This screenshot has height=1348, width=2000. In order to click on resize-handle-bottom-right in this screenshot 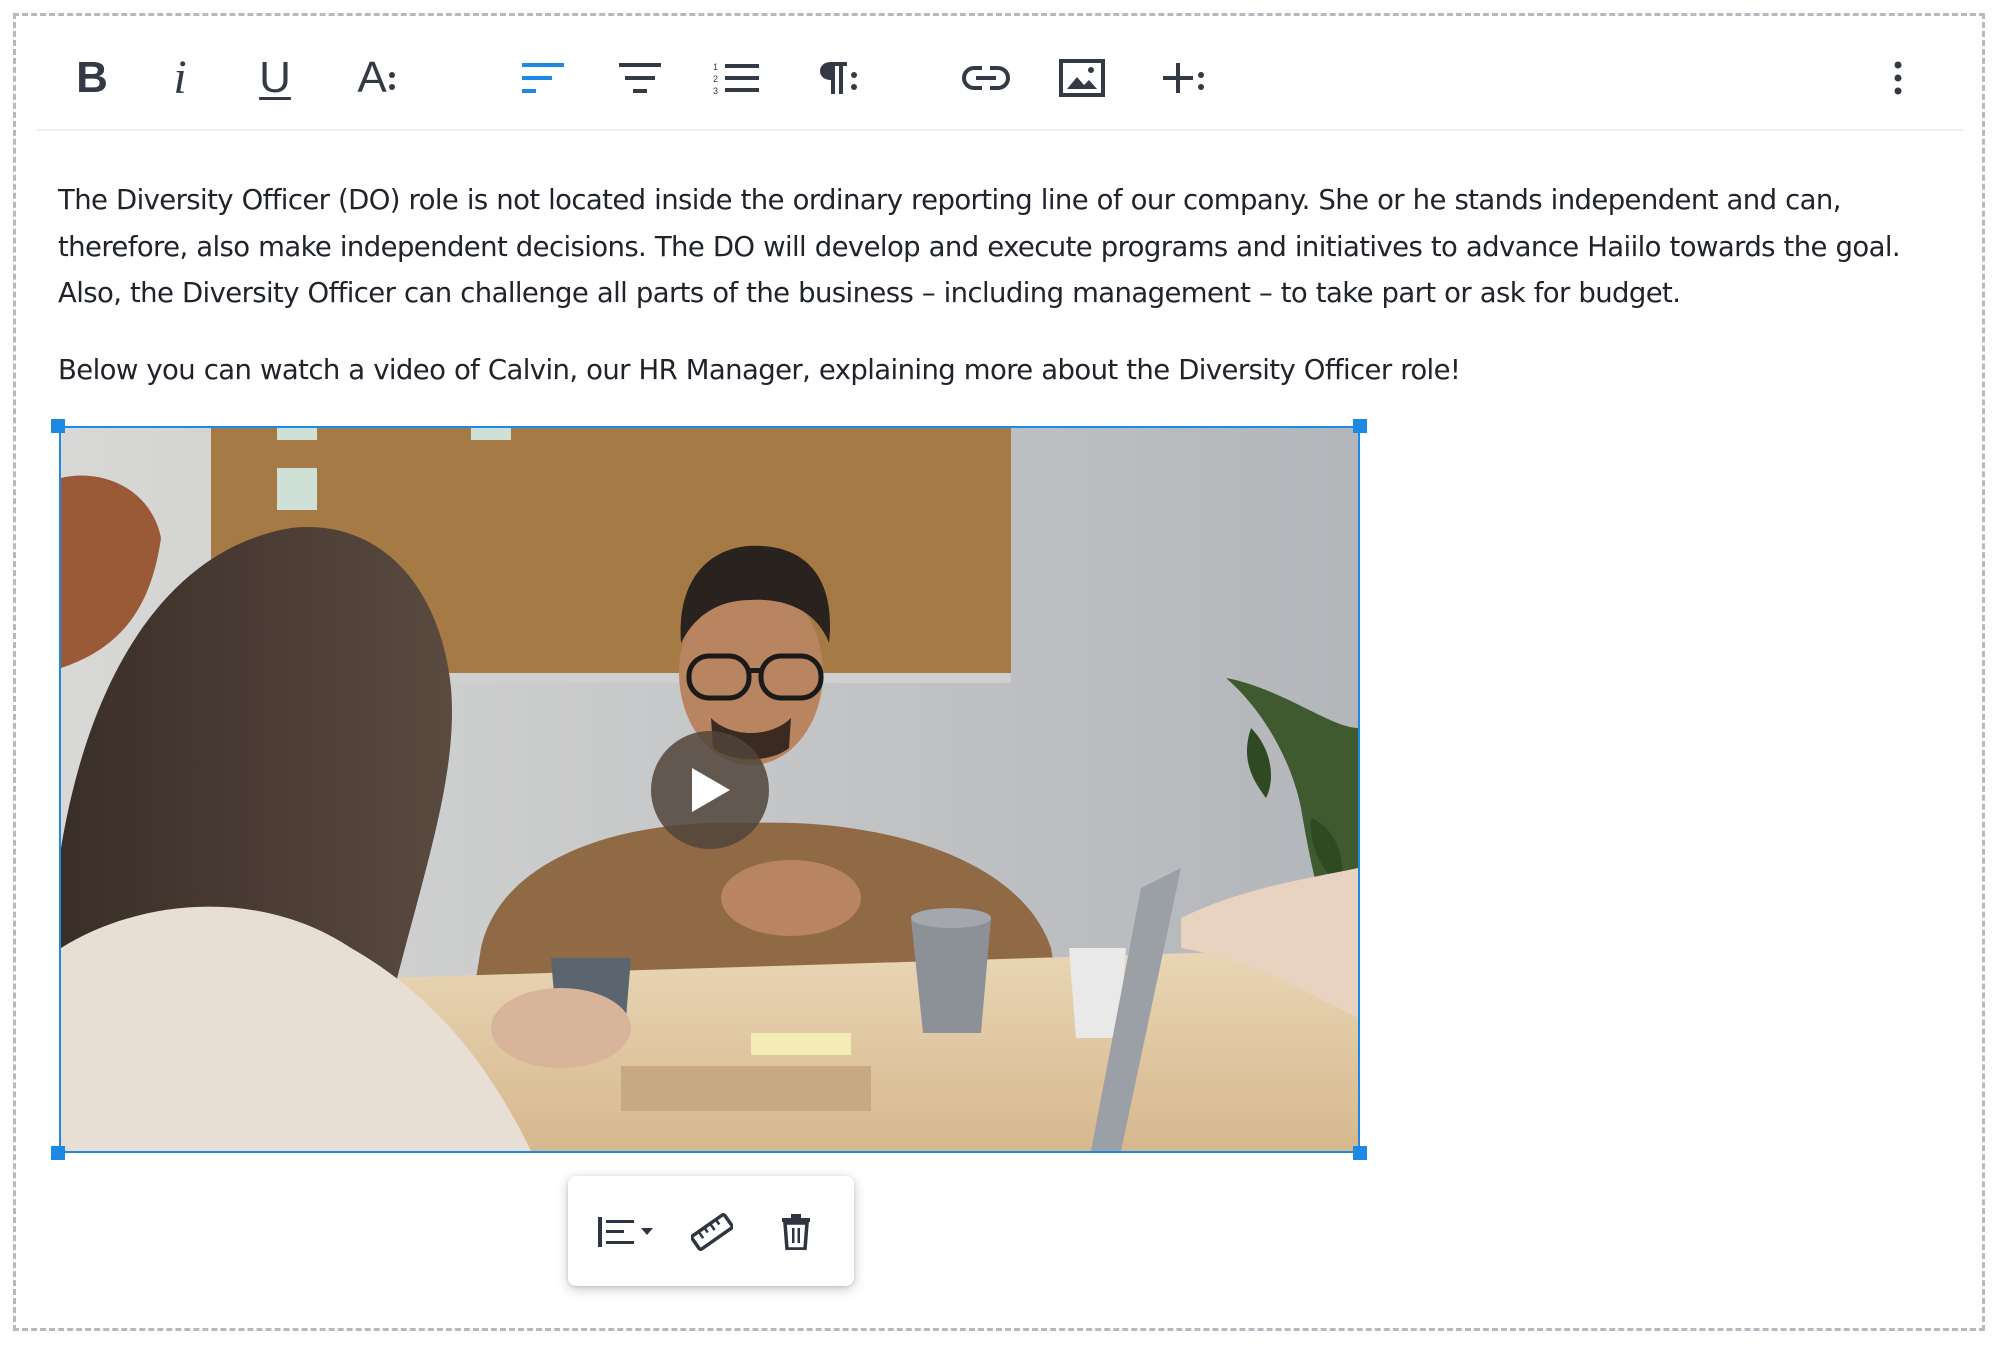, I will do `click(1360, 1153)`.